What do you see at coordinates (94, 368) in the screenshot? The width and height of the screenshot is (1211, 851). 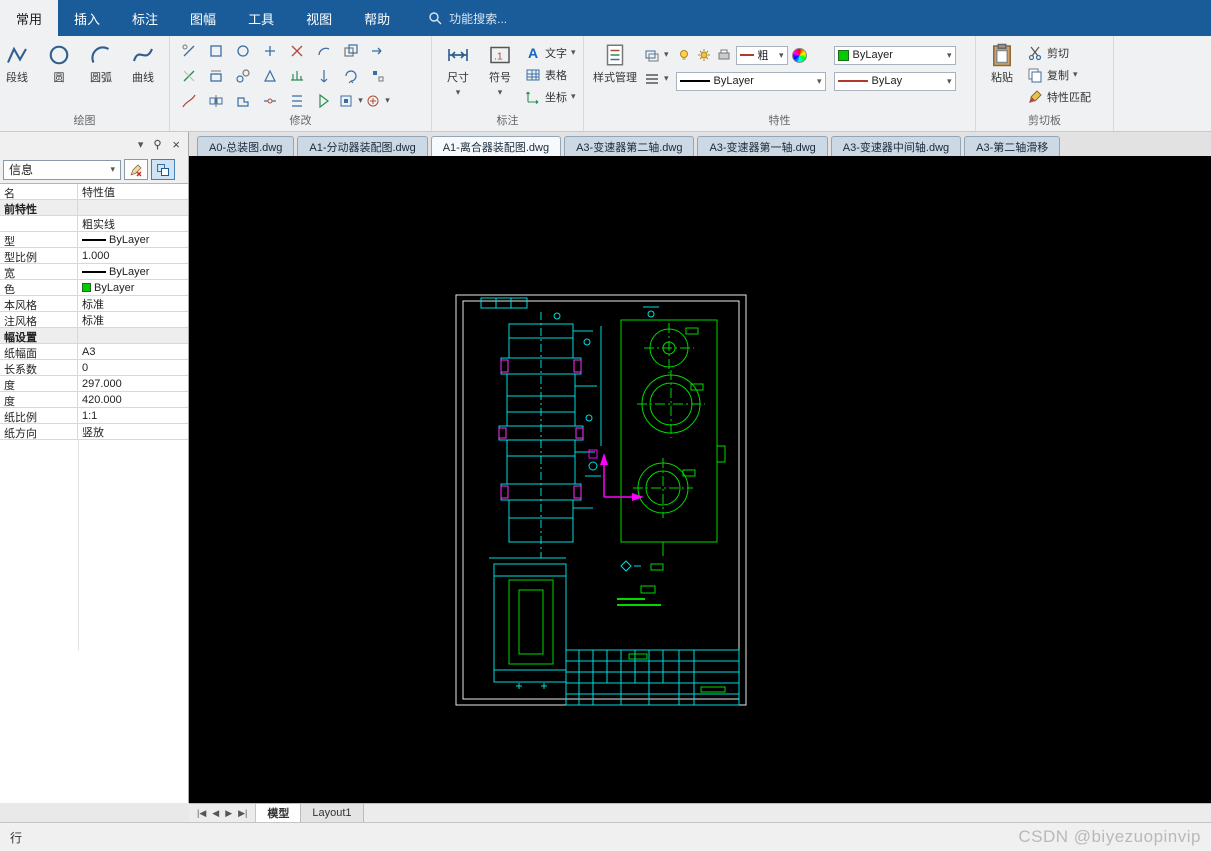 I see `property-row: 长系数 0` at bounding box center [94, 368].